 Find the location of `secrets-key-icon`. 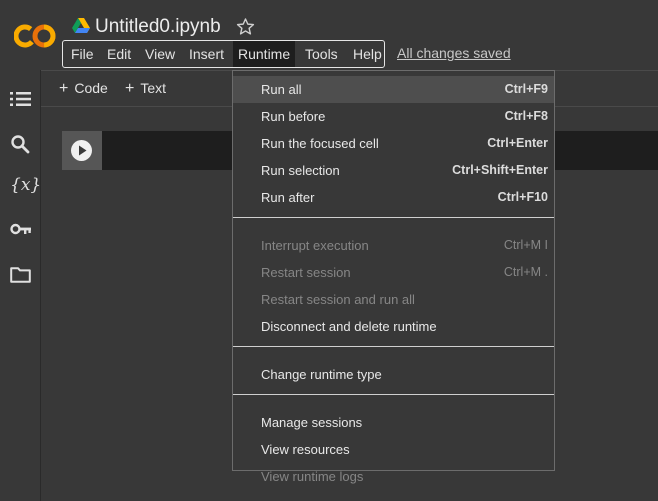

secrets-key-icon is located at coordinates (21, 229).